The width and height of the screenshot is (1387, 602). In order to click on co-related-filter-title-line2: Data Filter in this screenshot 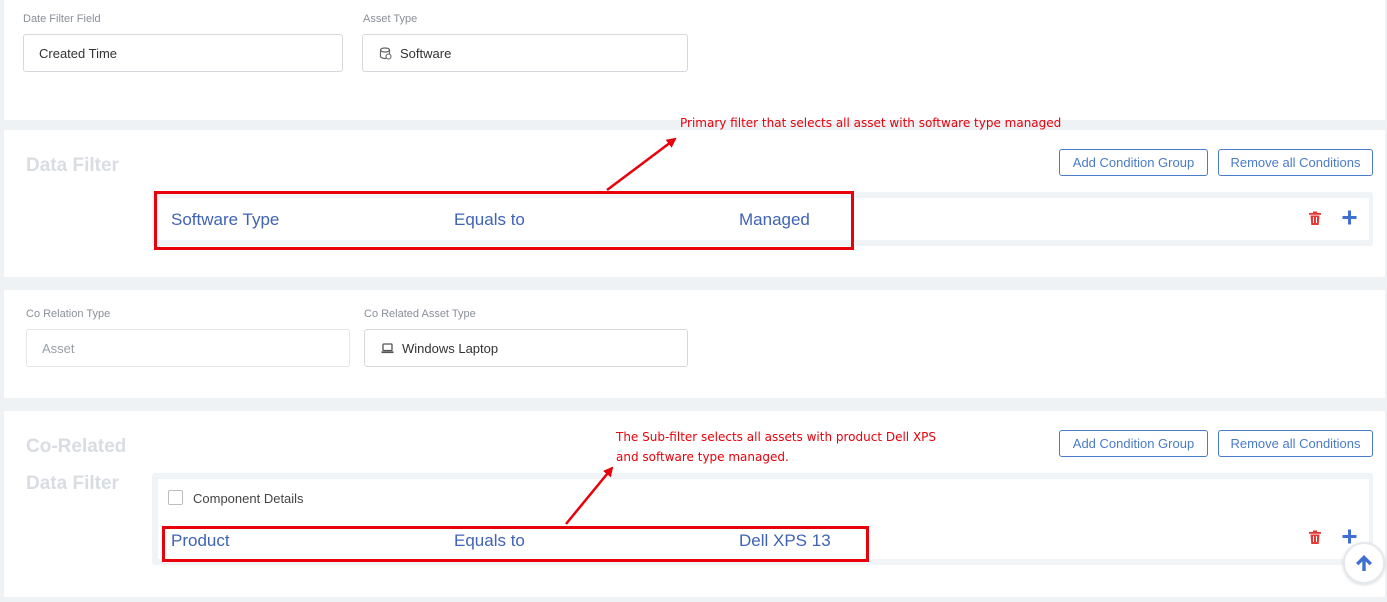, I will do `click(72, 483)`.